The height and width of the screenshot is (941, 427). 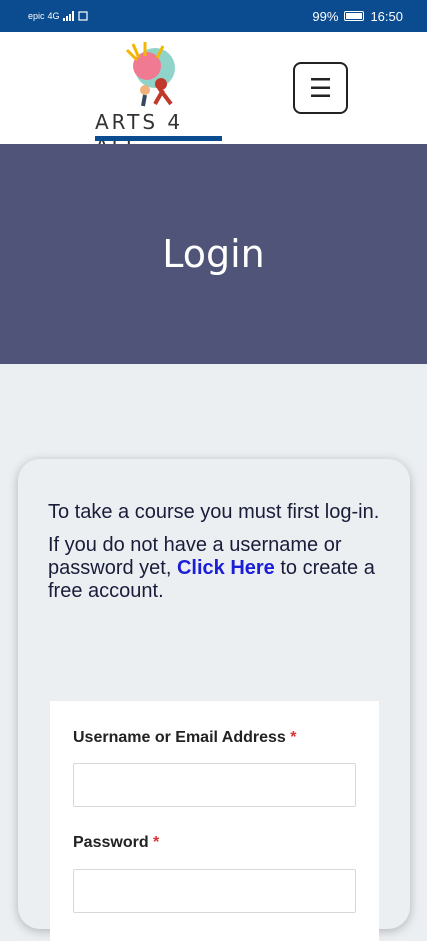 I want to click on hamburger-icon: ☰, so click(x=320, y=87).